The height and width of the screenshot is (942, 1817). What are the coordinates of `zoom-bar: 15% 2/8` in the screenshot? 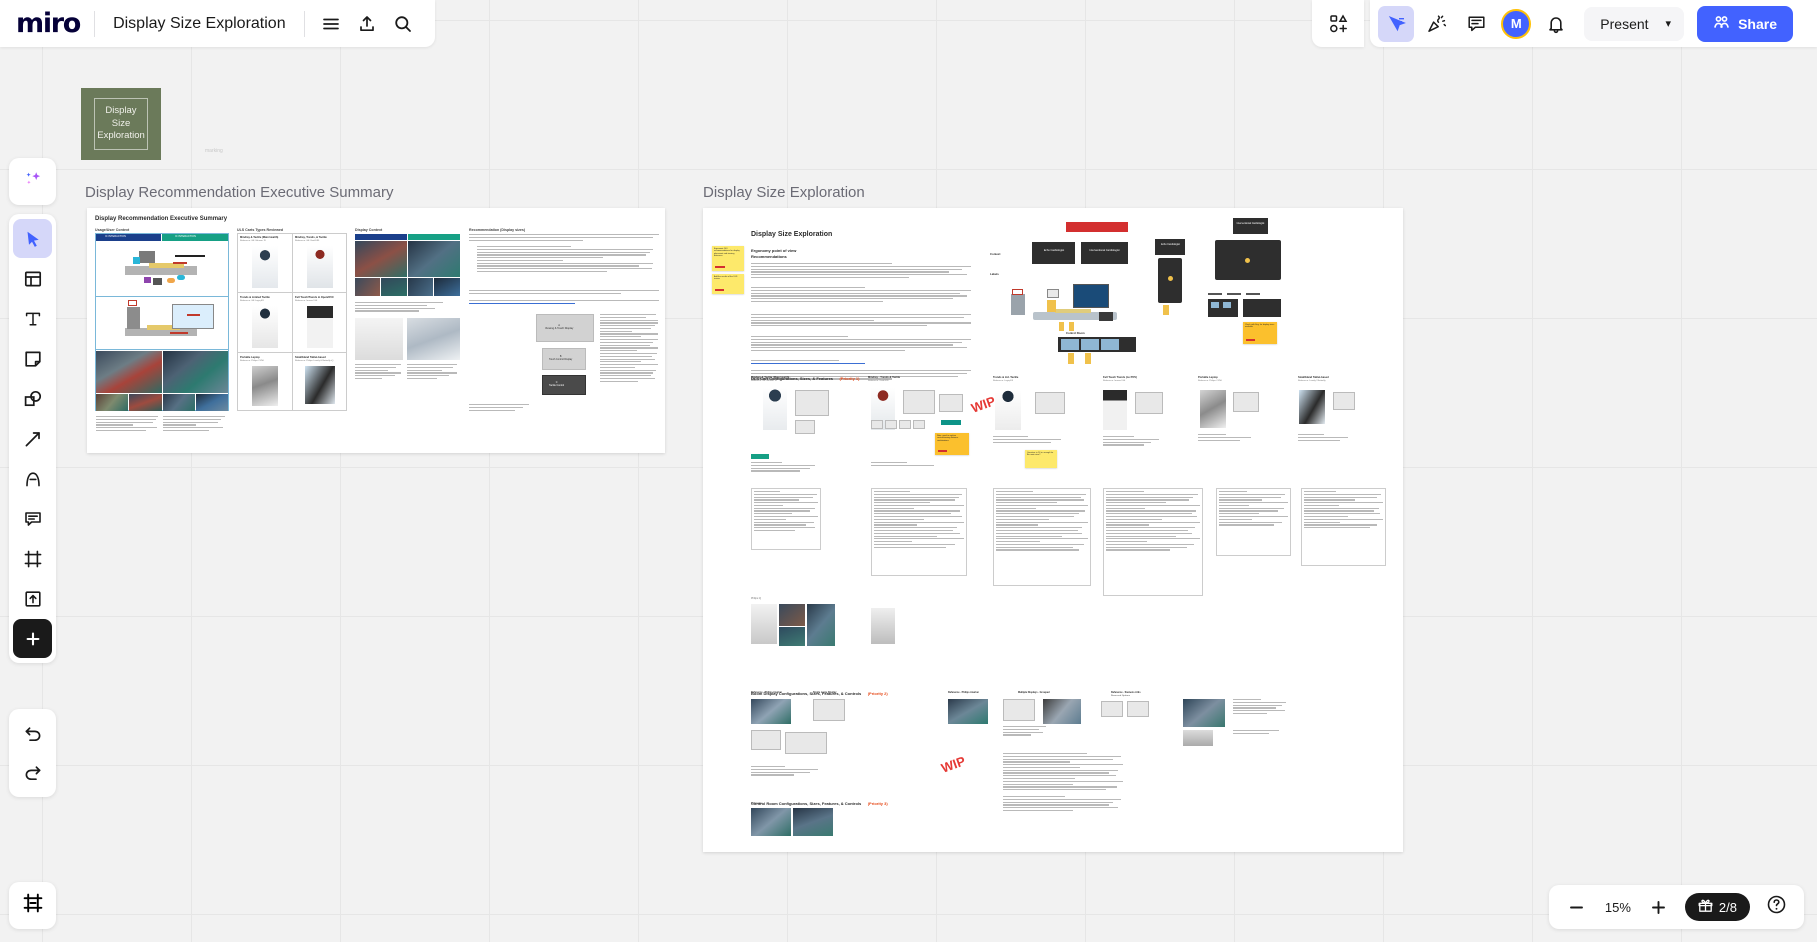 It's located at (1676, 907).